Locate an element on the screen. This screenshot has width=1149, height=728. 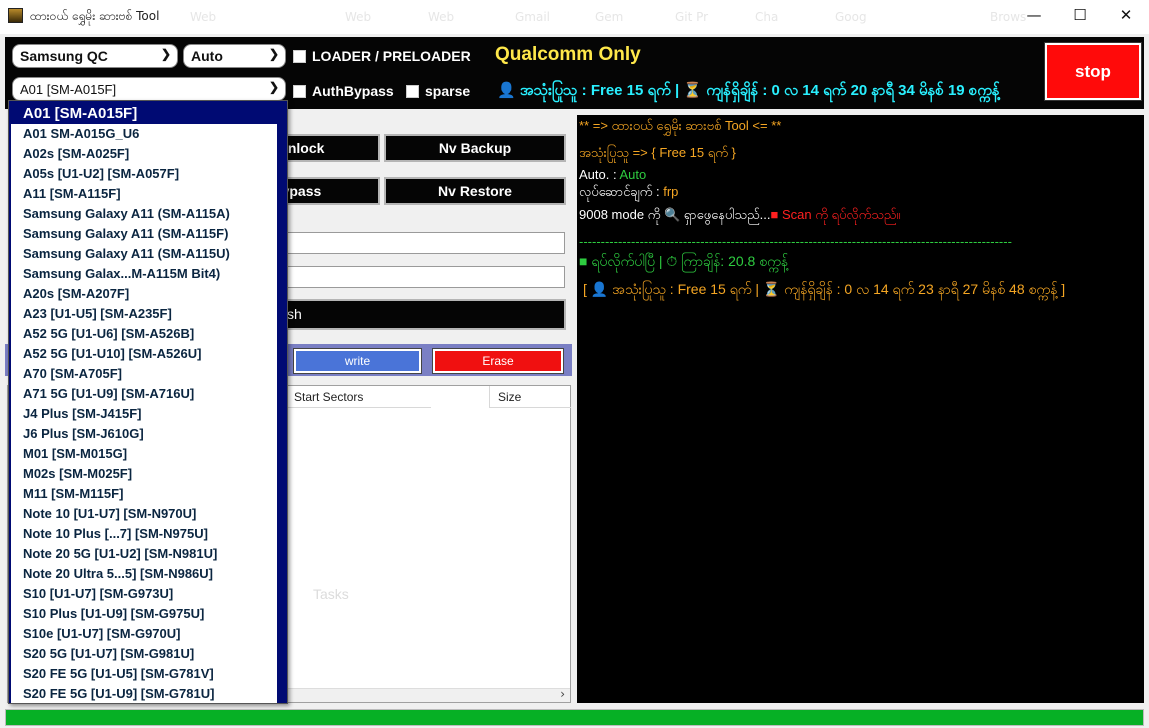
console-line: လုပ်ဆောင်ချက် : frp is located at coordinates (628, 193).